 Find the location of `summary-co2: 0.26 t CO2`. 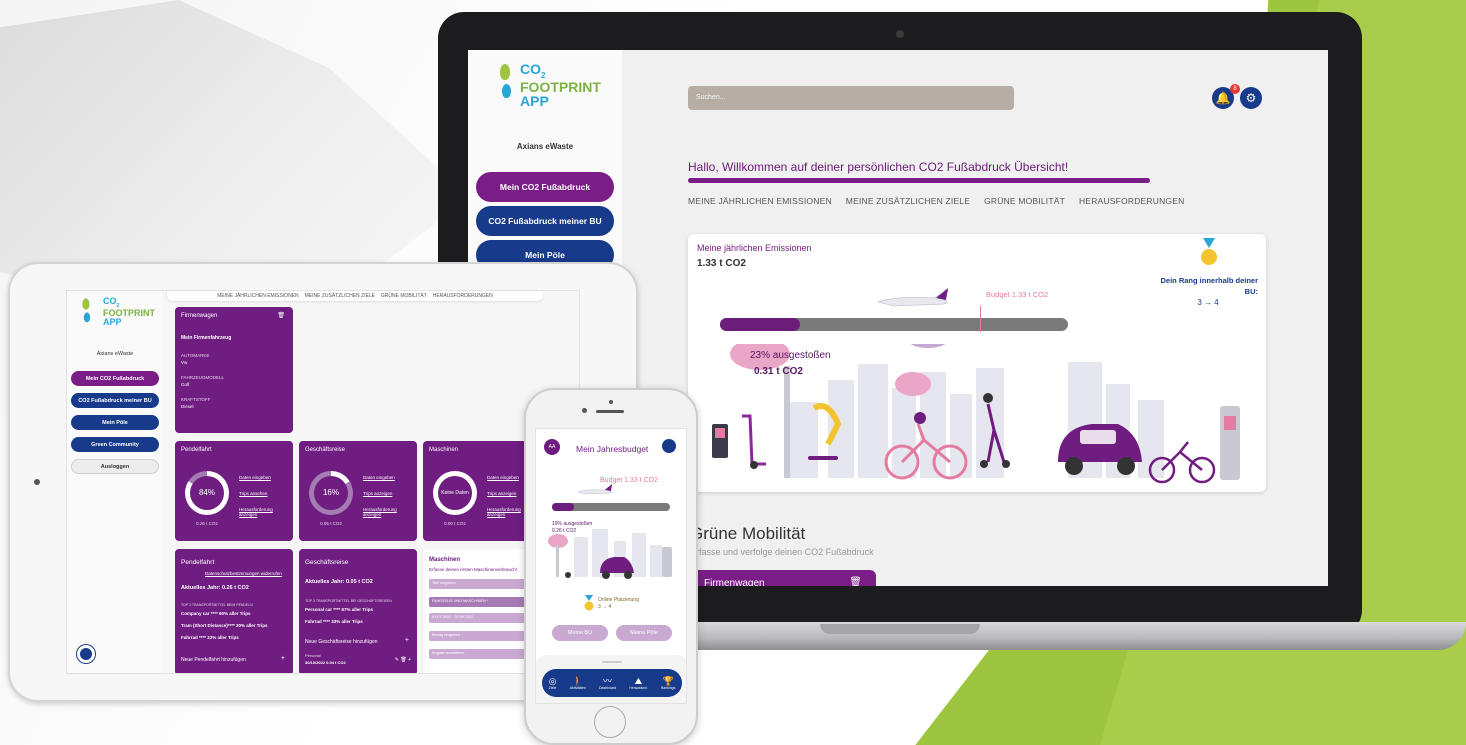

summary-co2: 0.26 t CO2 is located at coordinates (207, 523).